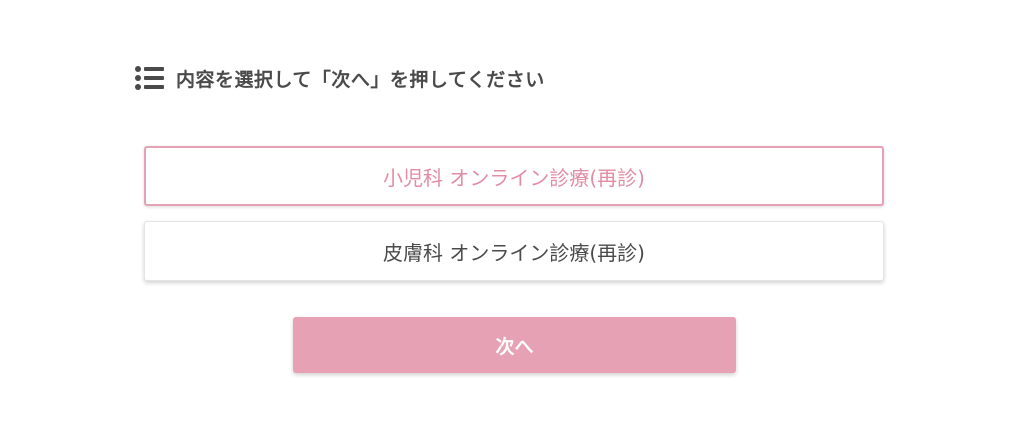 The image size is (1024, 432). I want to click on option-dermatology: 皮膚科 オンライン診療(再診), so click(514, 251).